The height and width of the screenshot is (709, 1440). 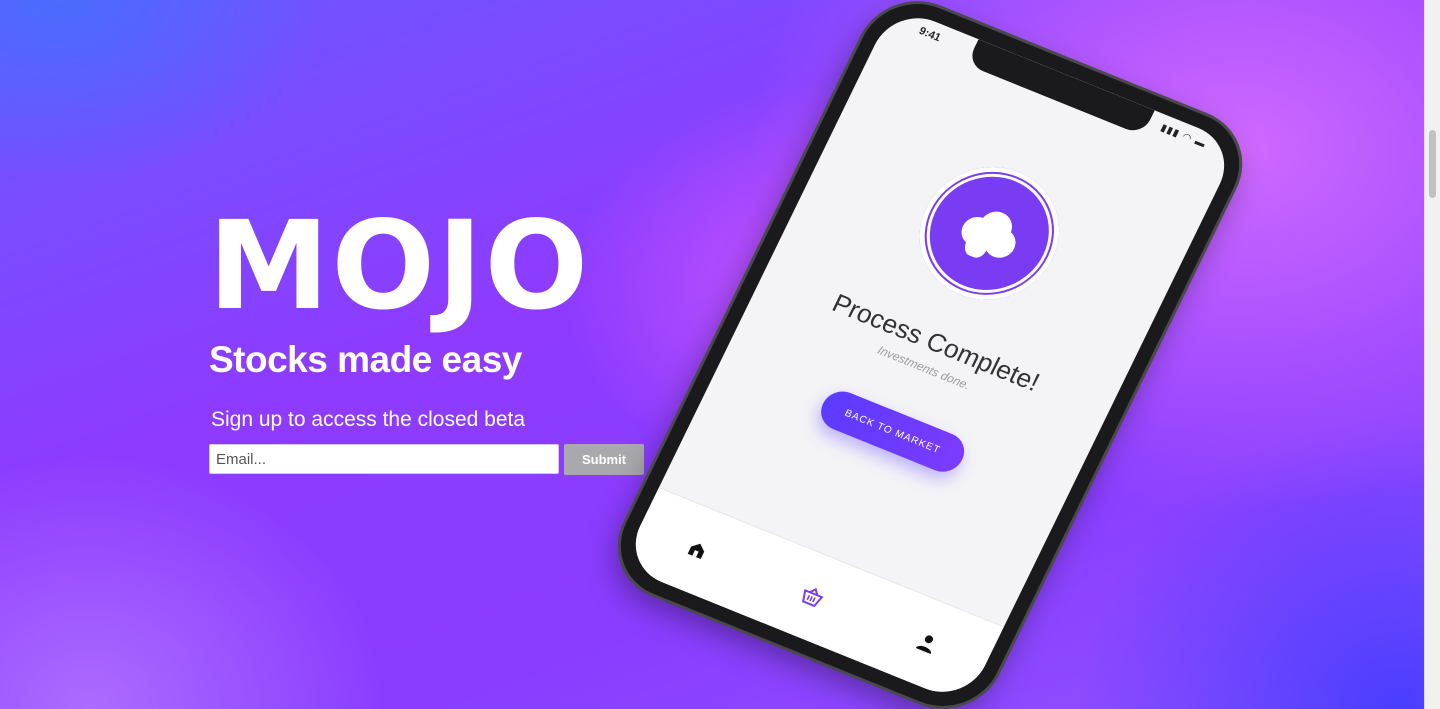 What do you see at coordinates (604, 459) in the screenshot?
I see `submit-button: Submit` at bounding box center [604, 459].